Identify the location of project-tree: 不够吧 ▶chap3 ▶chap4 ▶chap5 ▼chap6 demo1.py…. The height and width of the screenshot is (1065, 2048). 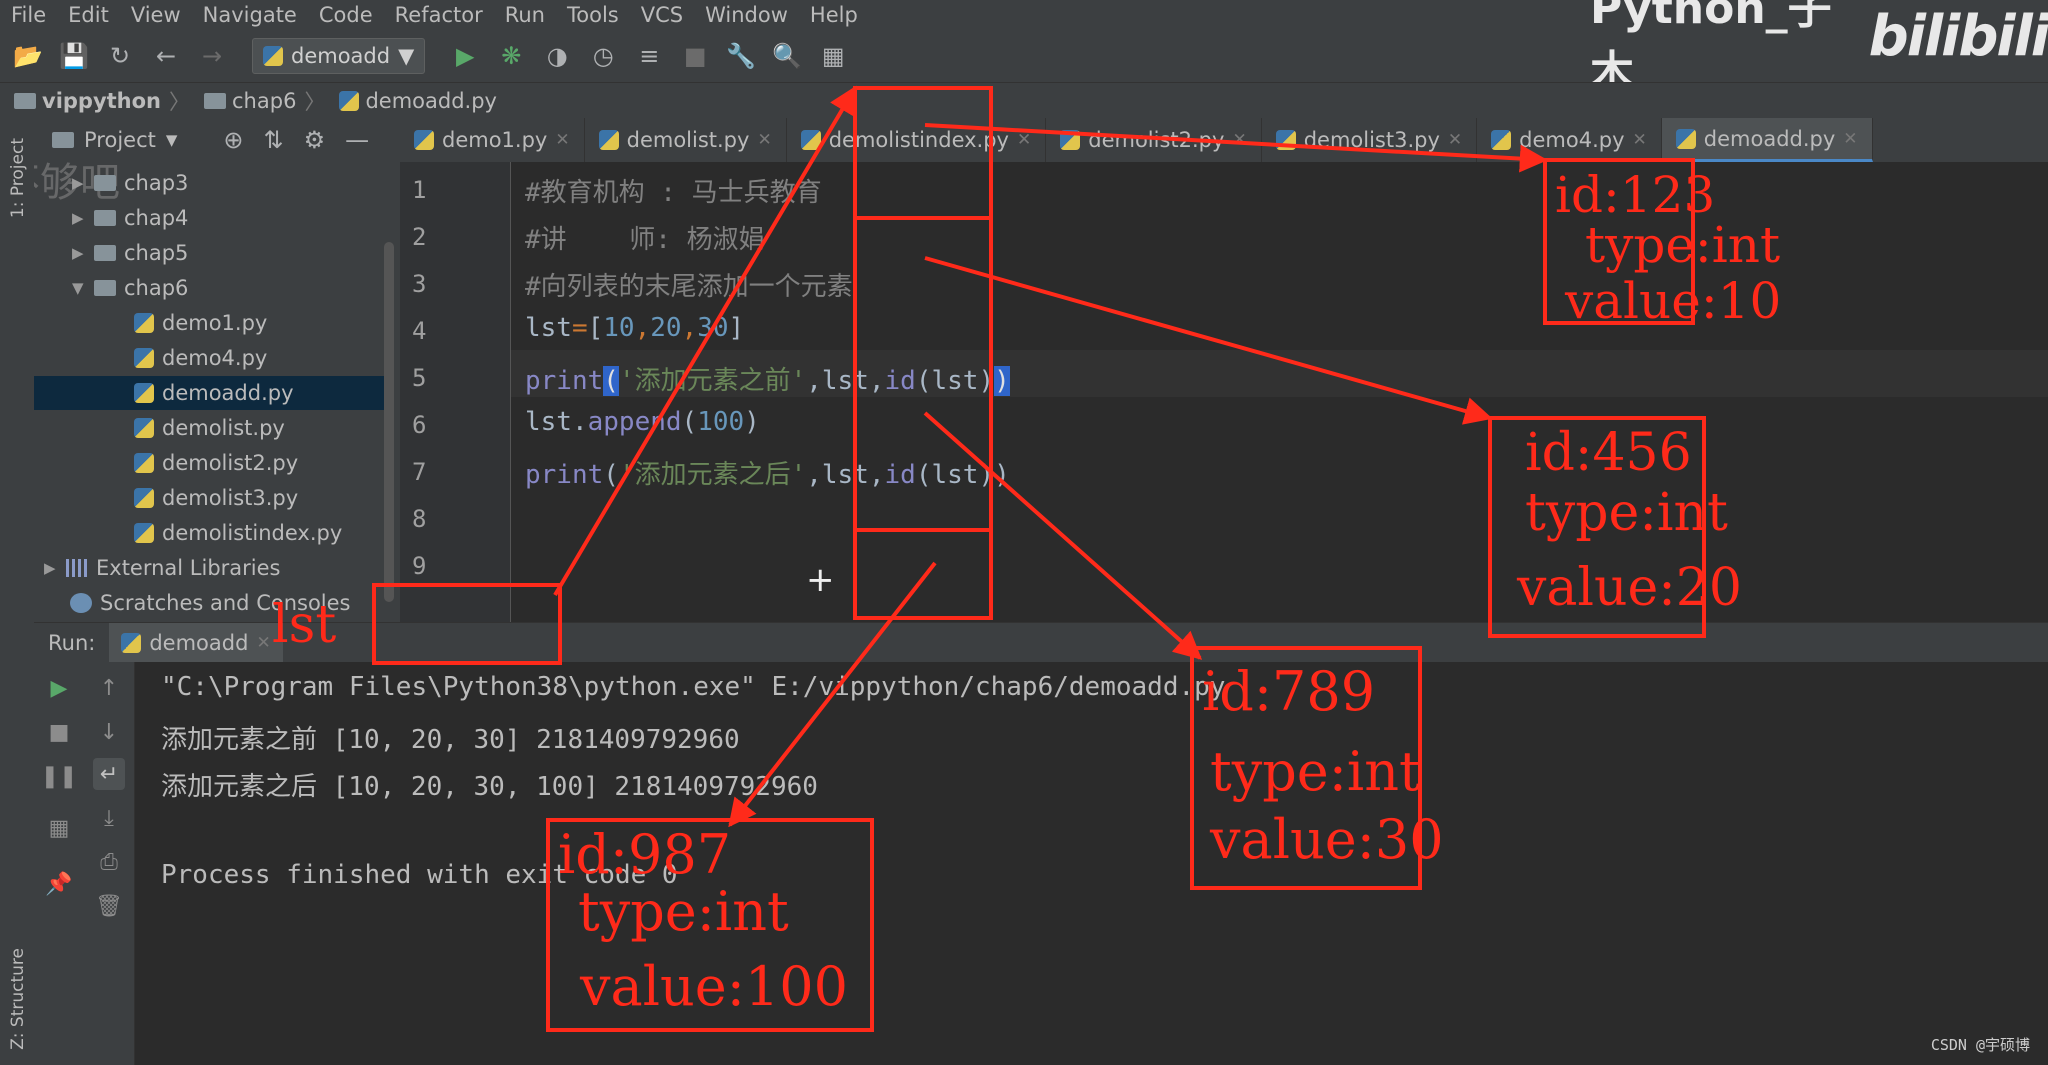
(217, 392).